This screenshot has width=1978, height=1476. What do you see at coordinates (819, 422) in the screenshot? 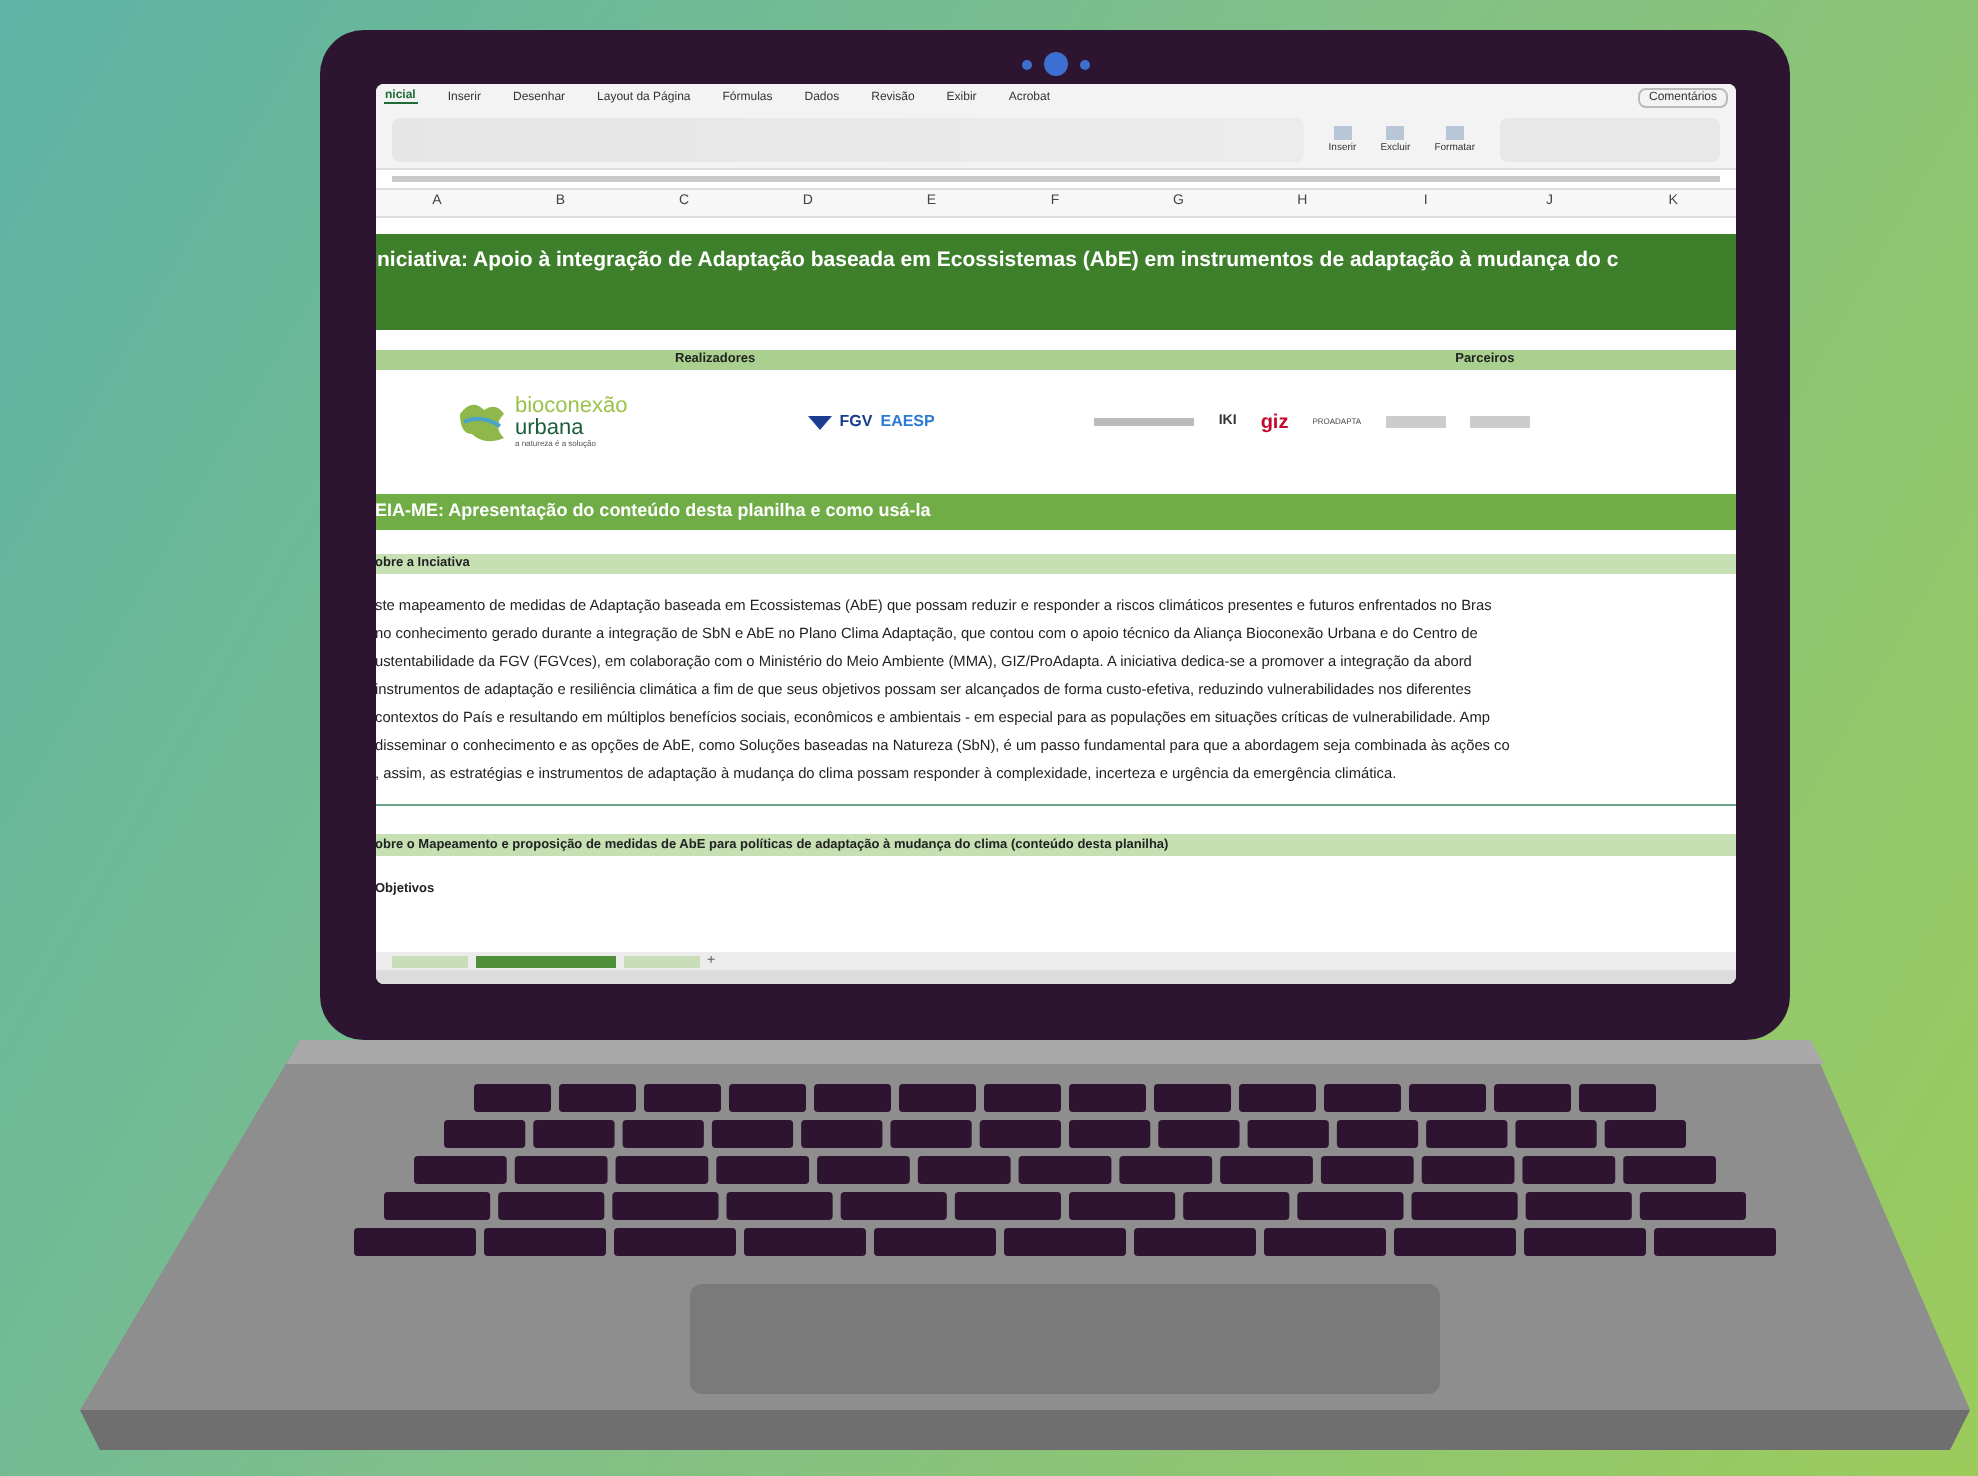
I see `fgv-logo-icon` at bounding box center [819, 422].